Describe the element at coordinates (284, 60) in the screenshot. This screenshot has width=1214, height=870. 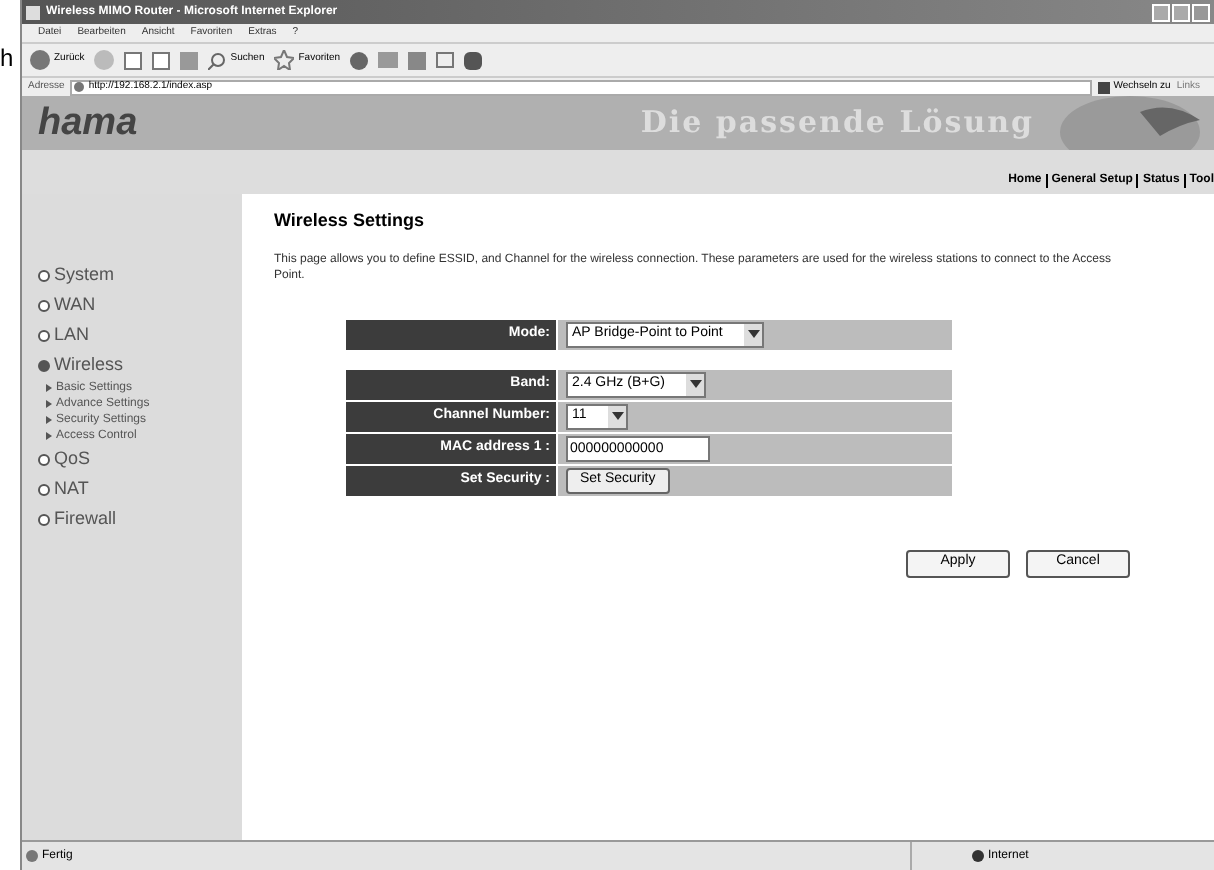
I see `star-icon` at that location.